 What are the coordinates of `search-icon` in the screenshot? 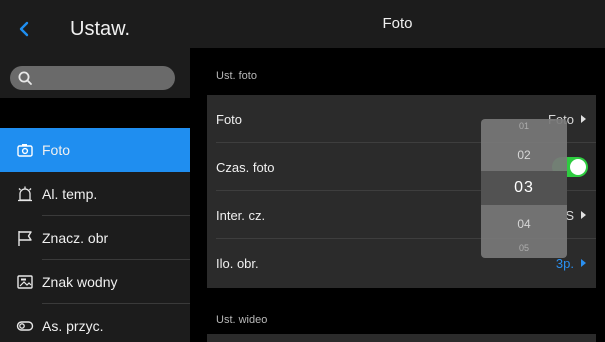 It's located at (25, 78).